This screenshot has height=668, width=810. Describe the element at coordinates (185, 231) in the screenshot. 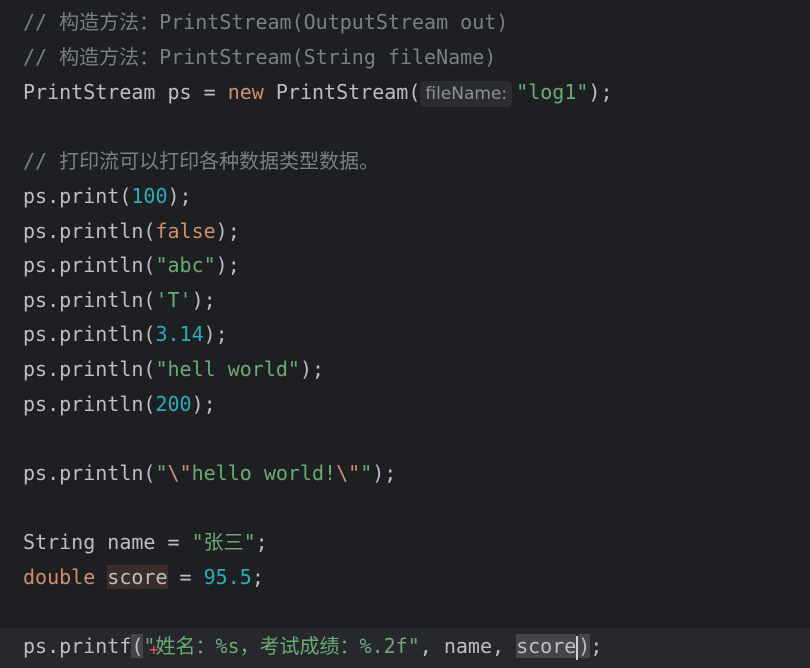

I see `keyword-token: false` at that location.